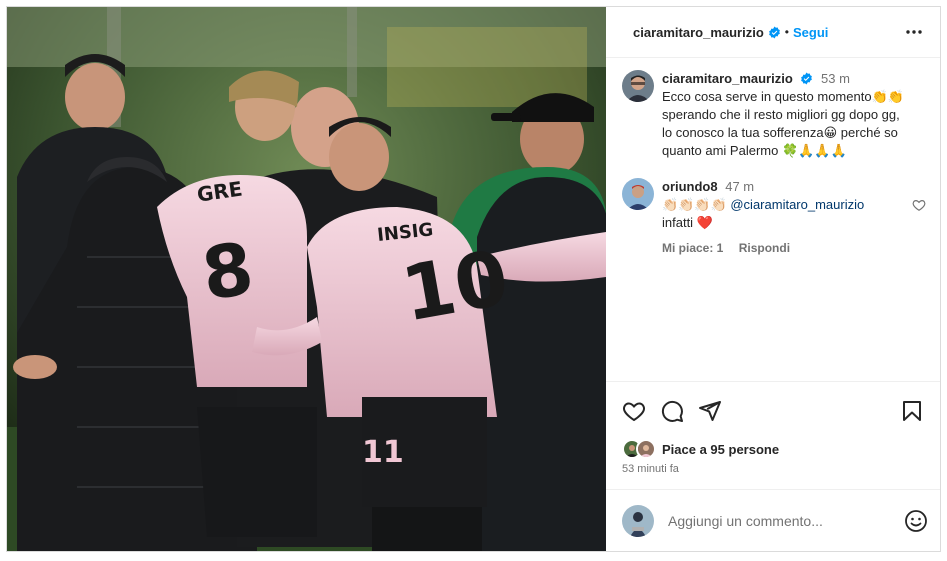 This screenshot has width=947, height=561. I want to click on bookmark-icon, so click(912, 411).